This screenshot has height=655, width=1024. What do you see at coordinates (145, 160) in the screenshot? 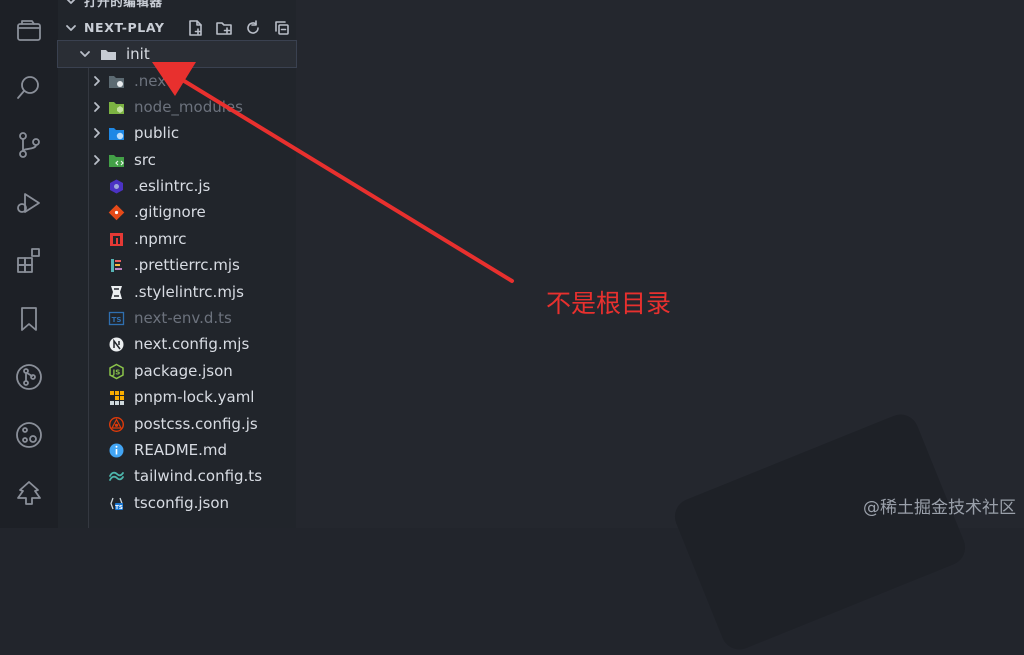
I see `tree-item-label: src` at bounding box center [145, 160].